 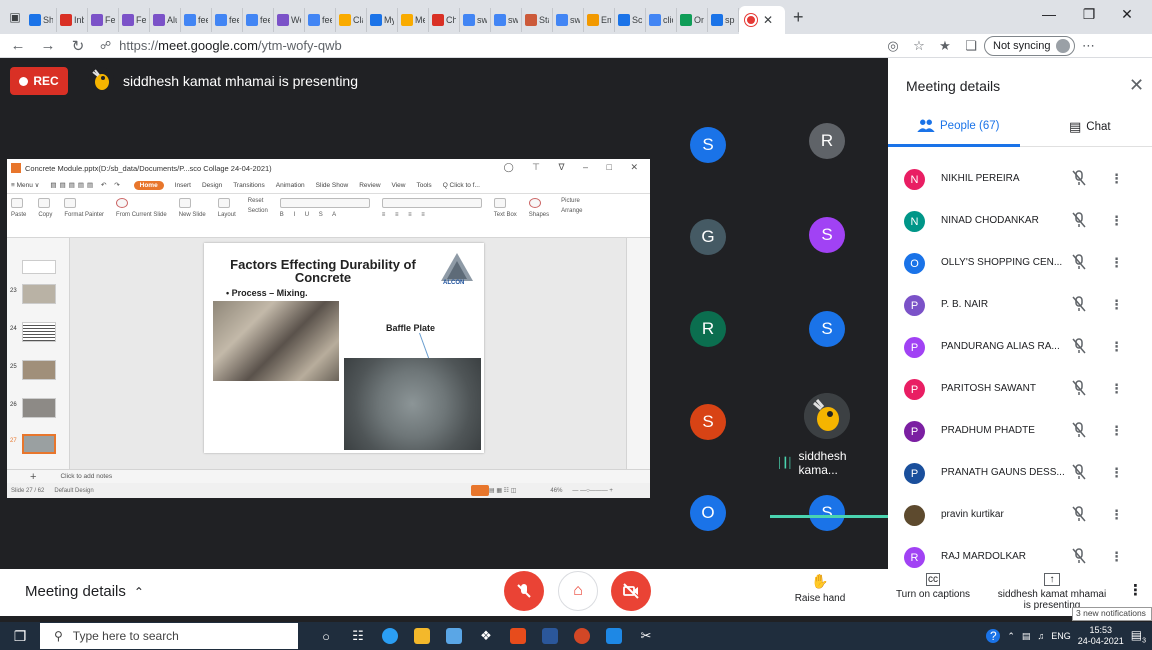 What do you see at coordinates (1020, 473) in the screenshot?
I see `participant-row: P PRANATH GAUNS DESS... ⋮` at bounding box center [1020, 473].